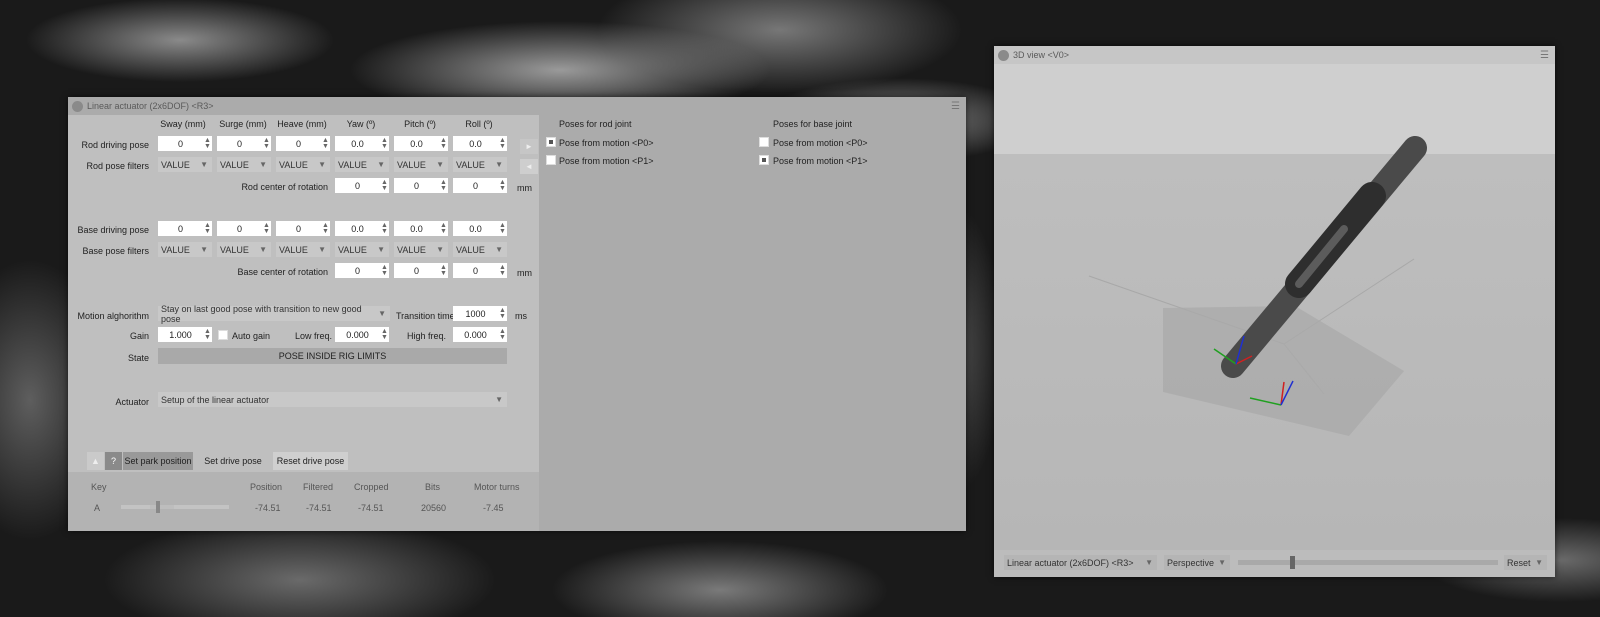 The width and height of the screenshot is (1600, 617). I want to click on rod-pitch-filter: VALUE ▼, so click(421, 164).